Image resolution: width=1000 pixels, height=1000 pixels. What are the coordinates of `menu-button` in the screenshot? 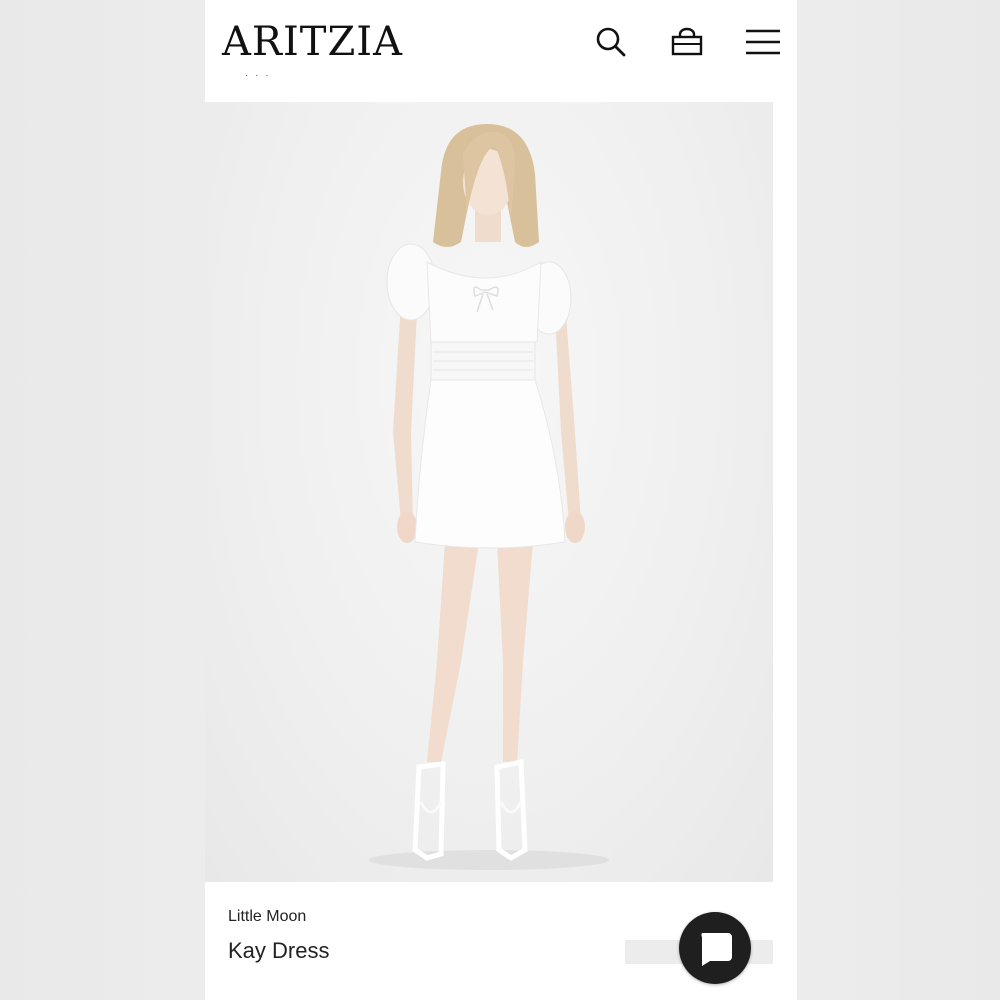 It's located at (763, 42).